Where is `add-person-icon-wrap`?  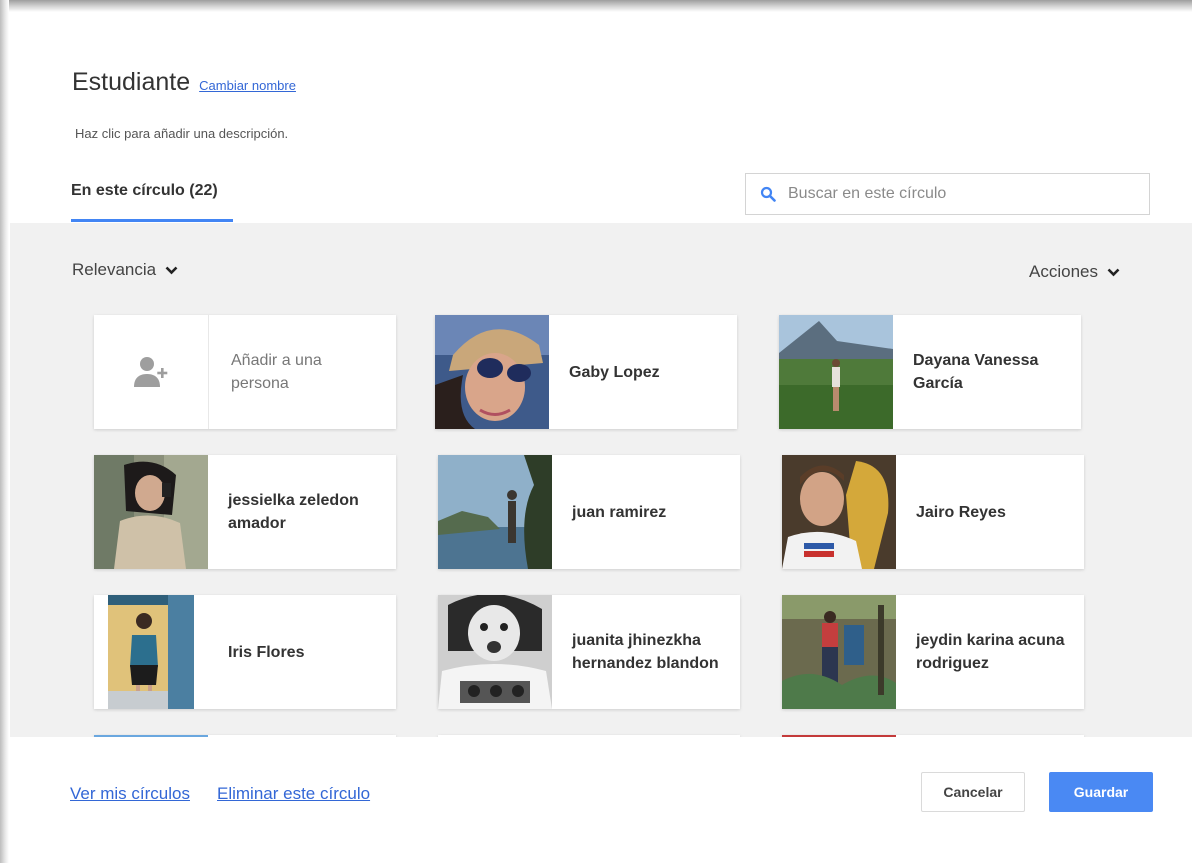 add-person-icon-wrap is located at coordinates (151, 372).